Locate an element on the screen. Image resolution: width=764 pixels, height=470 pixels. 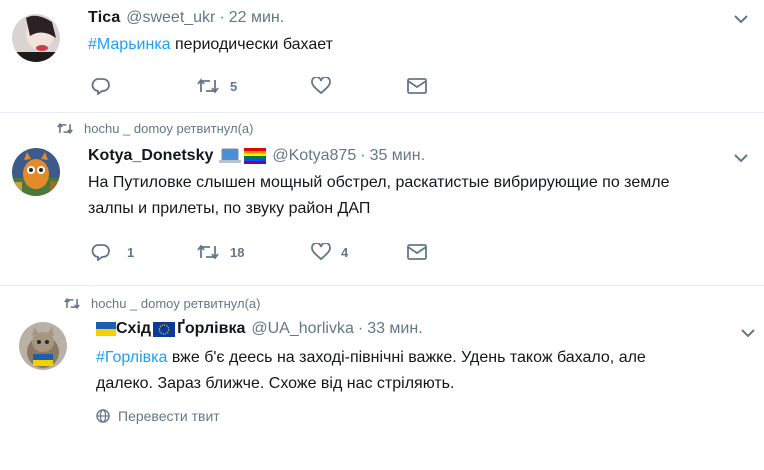
retweet-button: 5 is located at coordinates (216, 86).